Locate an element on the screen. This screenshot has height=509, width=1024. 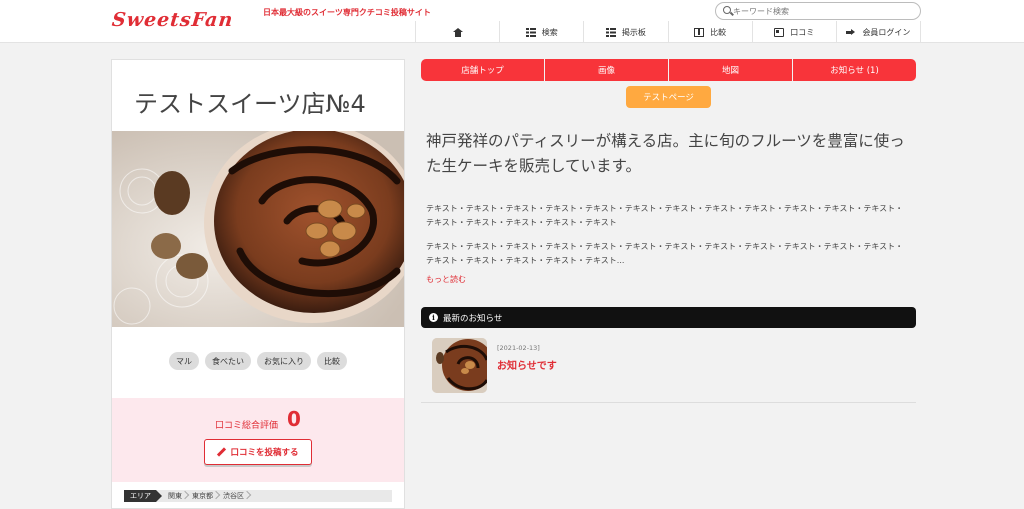
nav-reviews-label: 口コミ is located at coordinates (802, 32).